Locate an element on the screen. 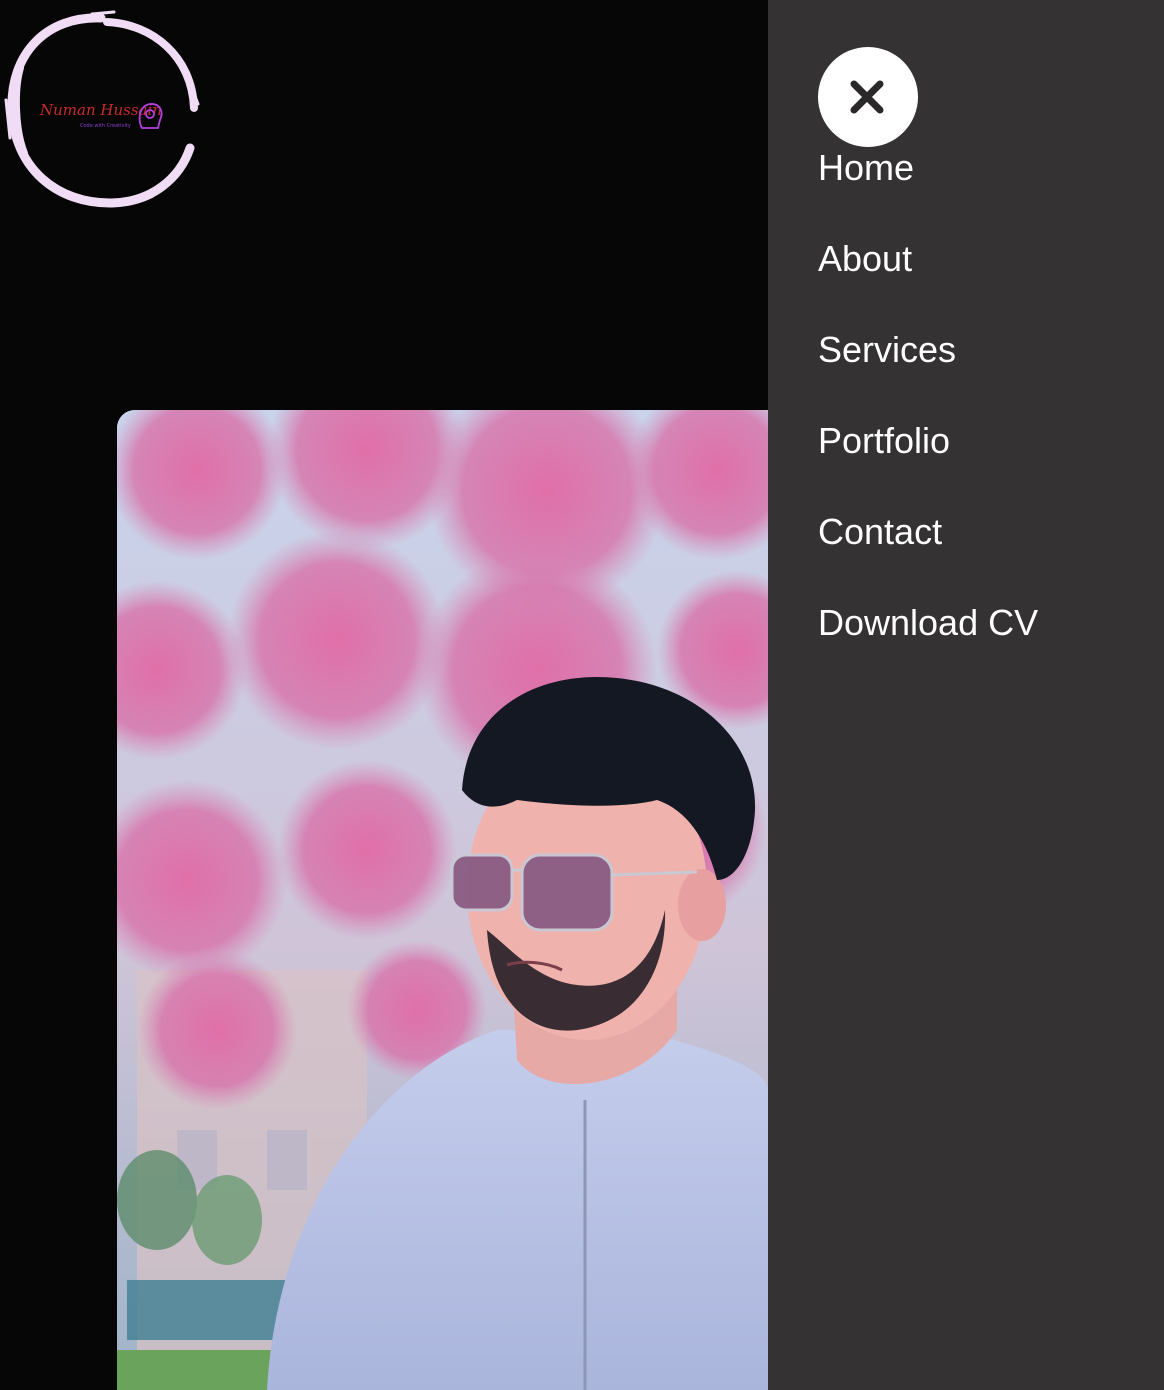  close-menu-button is located at coordinates (868, 97).